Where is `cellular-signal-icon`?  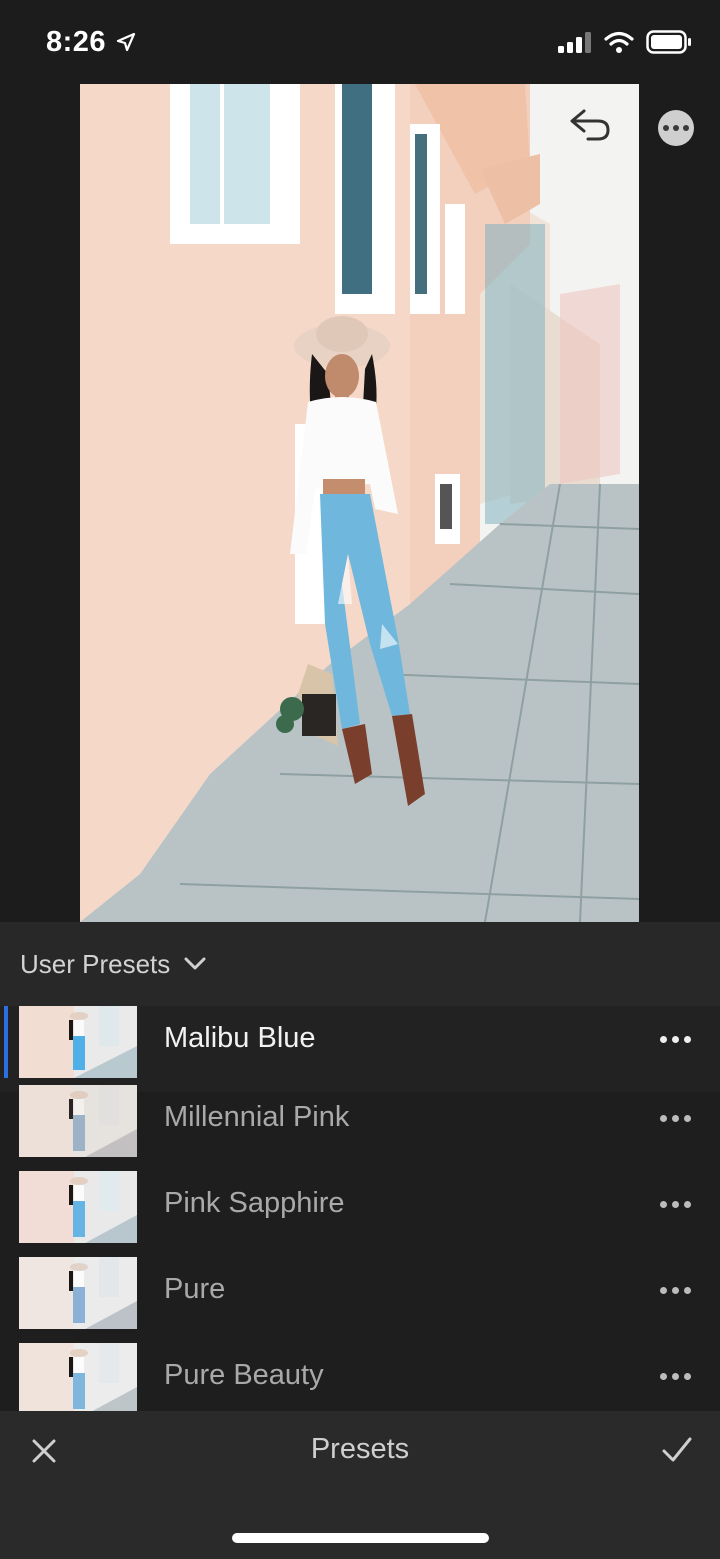 cellular-signal-icon is located at coordinates (575, 44).